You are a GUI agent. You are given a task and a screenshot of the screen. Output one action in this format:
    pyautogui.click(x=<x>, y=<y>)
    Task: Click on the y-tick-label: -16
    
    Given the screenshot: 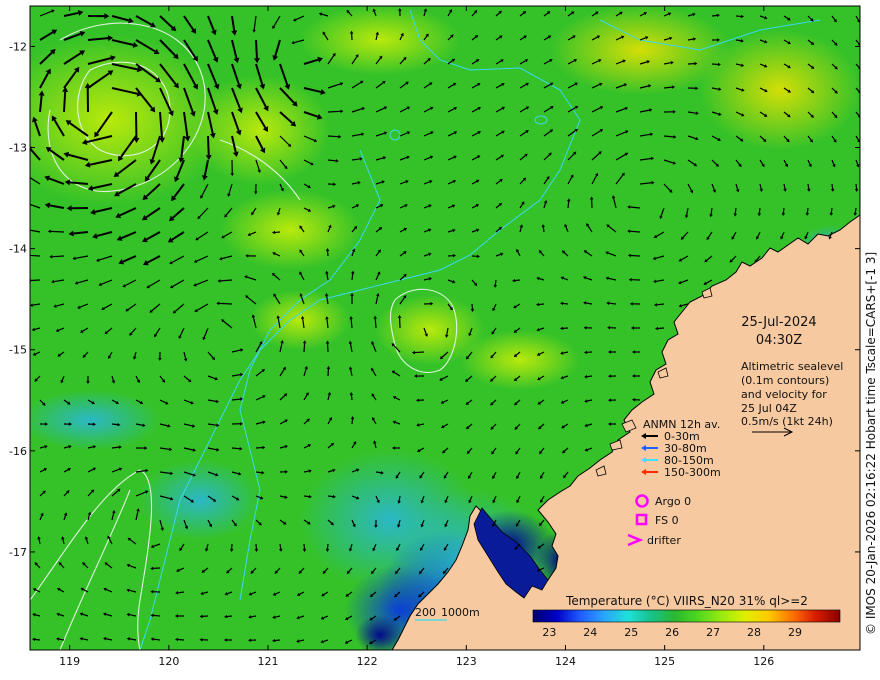 What is the action you would take?
    pyautogui.click(x=18, y=451)
    